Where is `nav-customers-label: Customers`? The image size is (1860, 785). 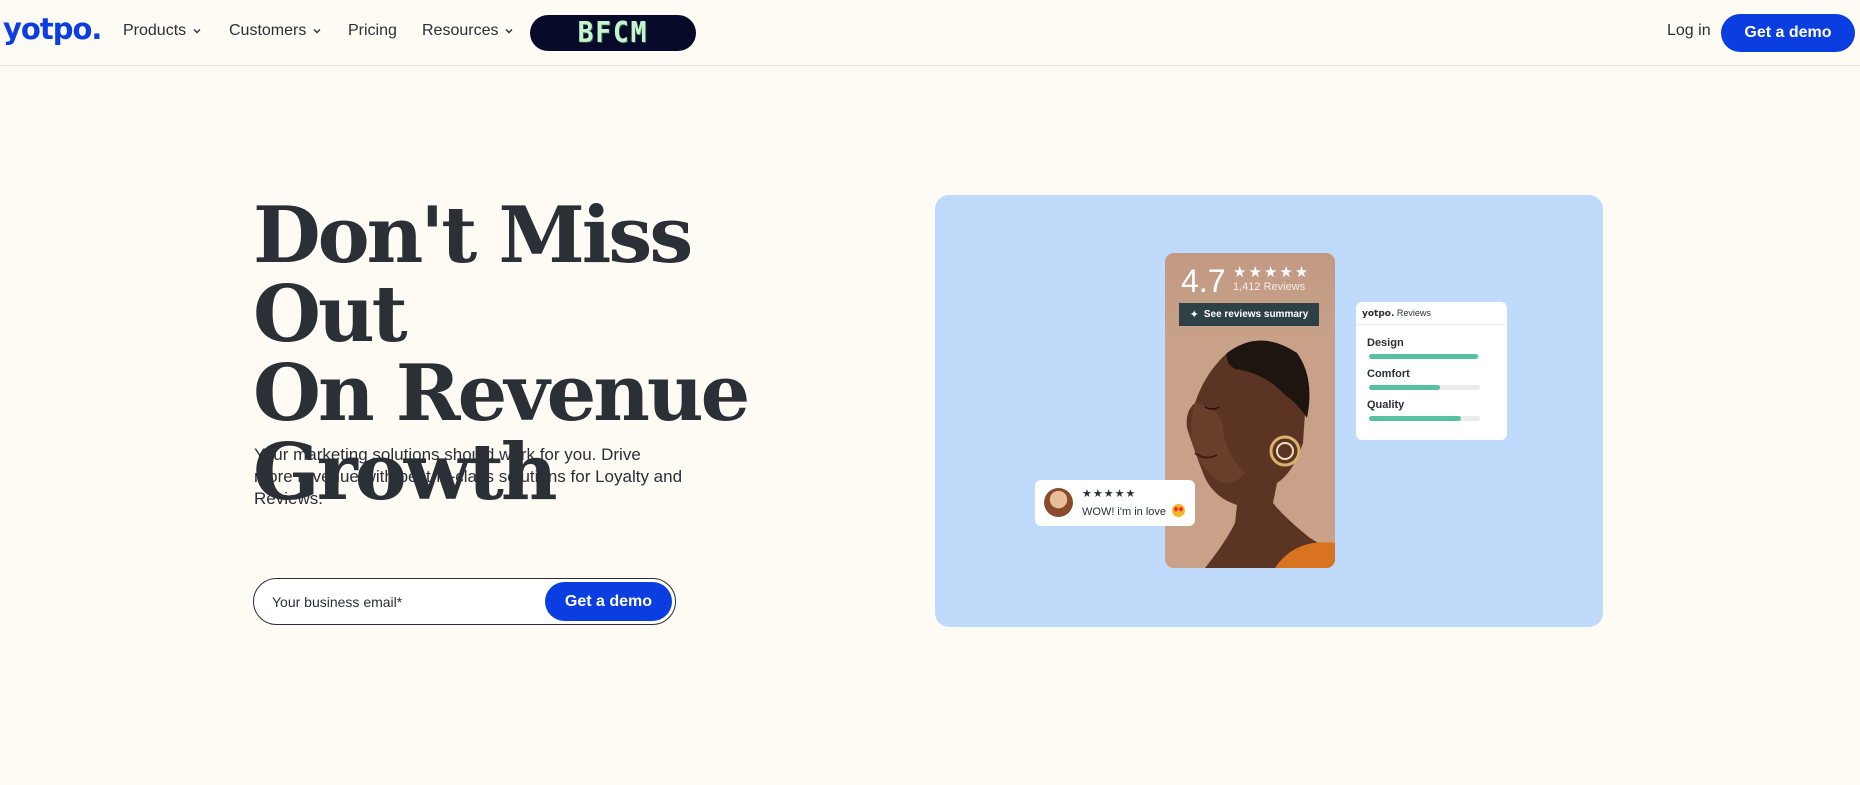
nav-customers-label: Customers is located at coordinates (268, 30).